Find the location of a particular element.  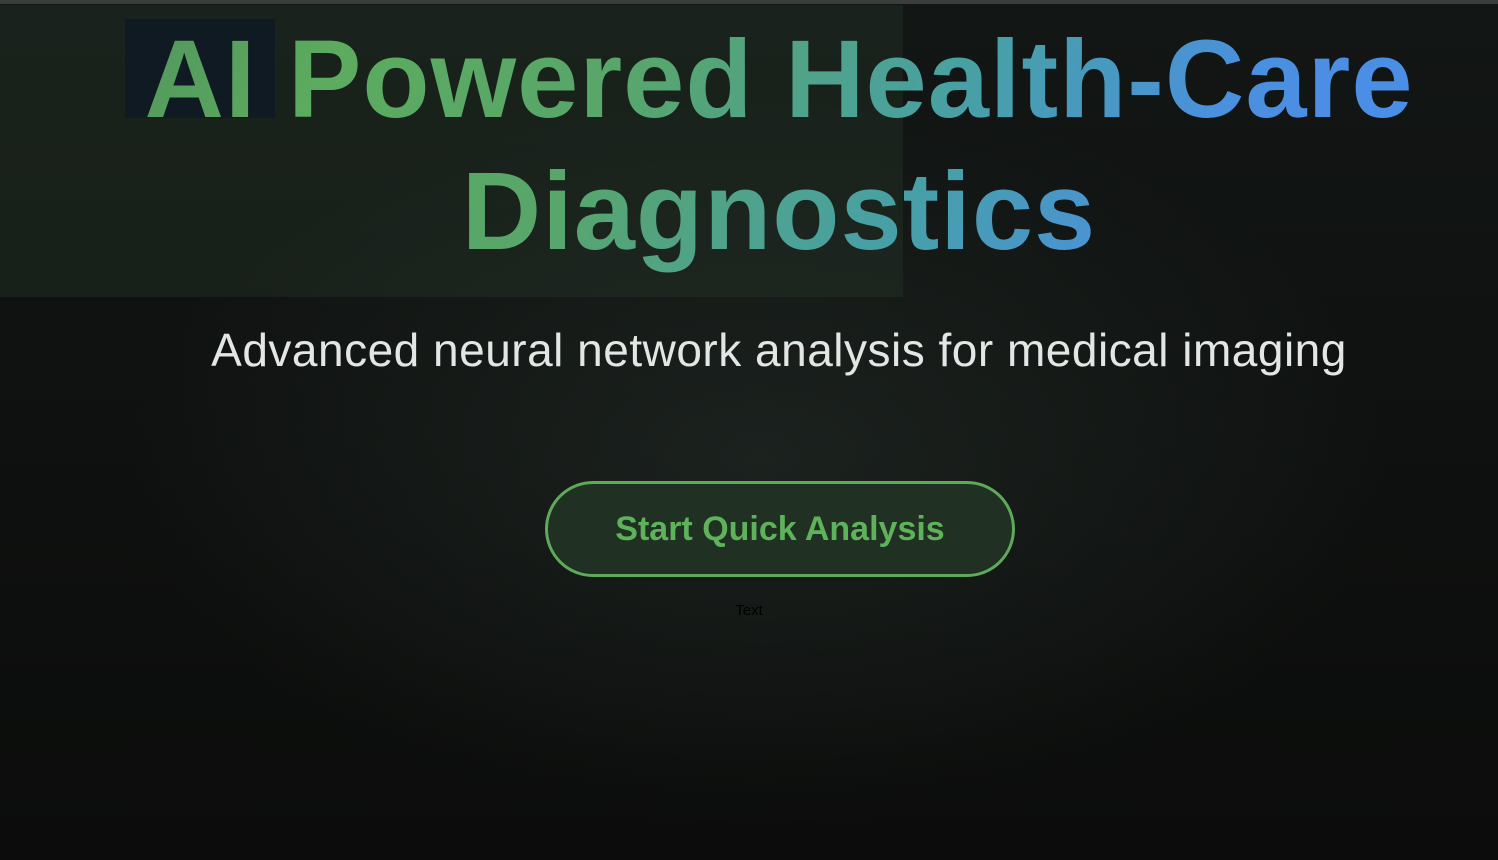

start-quick-analysis-button: Start Quick Analysis is located at coordinates (780, 529).